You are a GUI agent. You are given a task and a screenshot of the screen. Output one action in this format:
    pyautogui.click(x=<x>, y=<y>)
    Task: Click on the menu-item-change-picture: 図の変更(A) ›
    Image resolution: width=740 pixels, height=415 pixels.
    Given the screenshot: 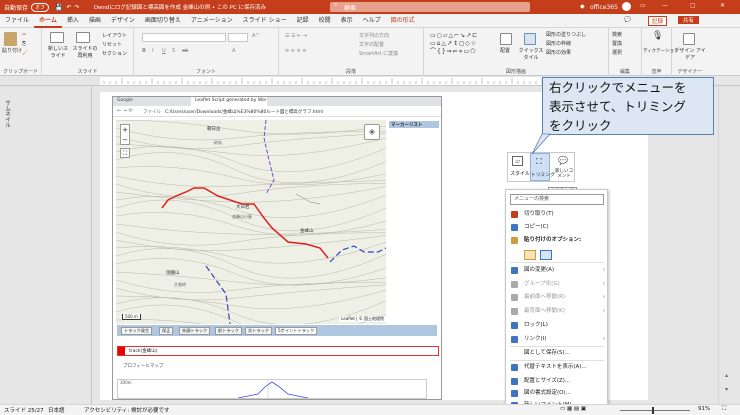 What is the action you would take?
    pyautogui.click(x=557, y=270)
    